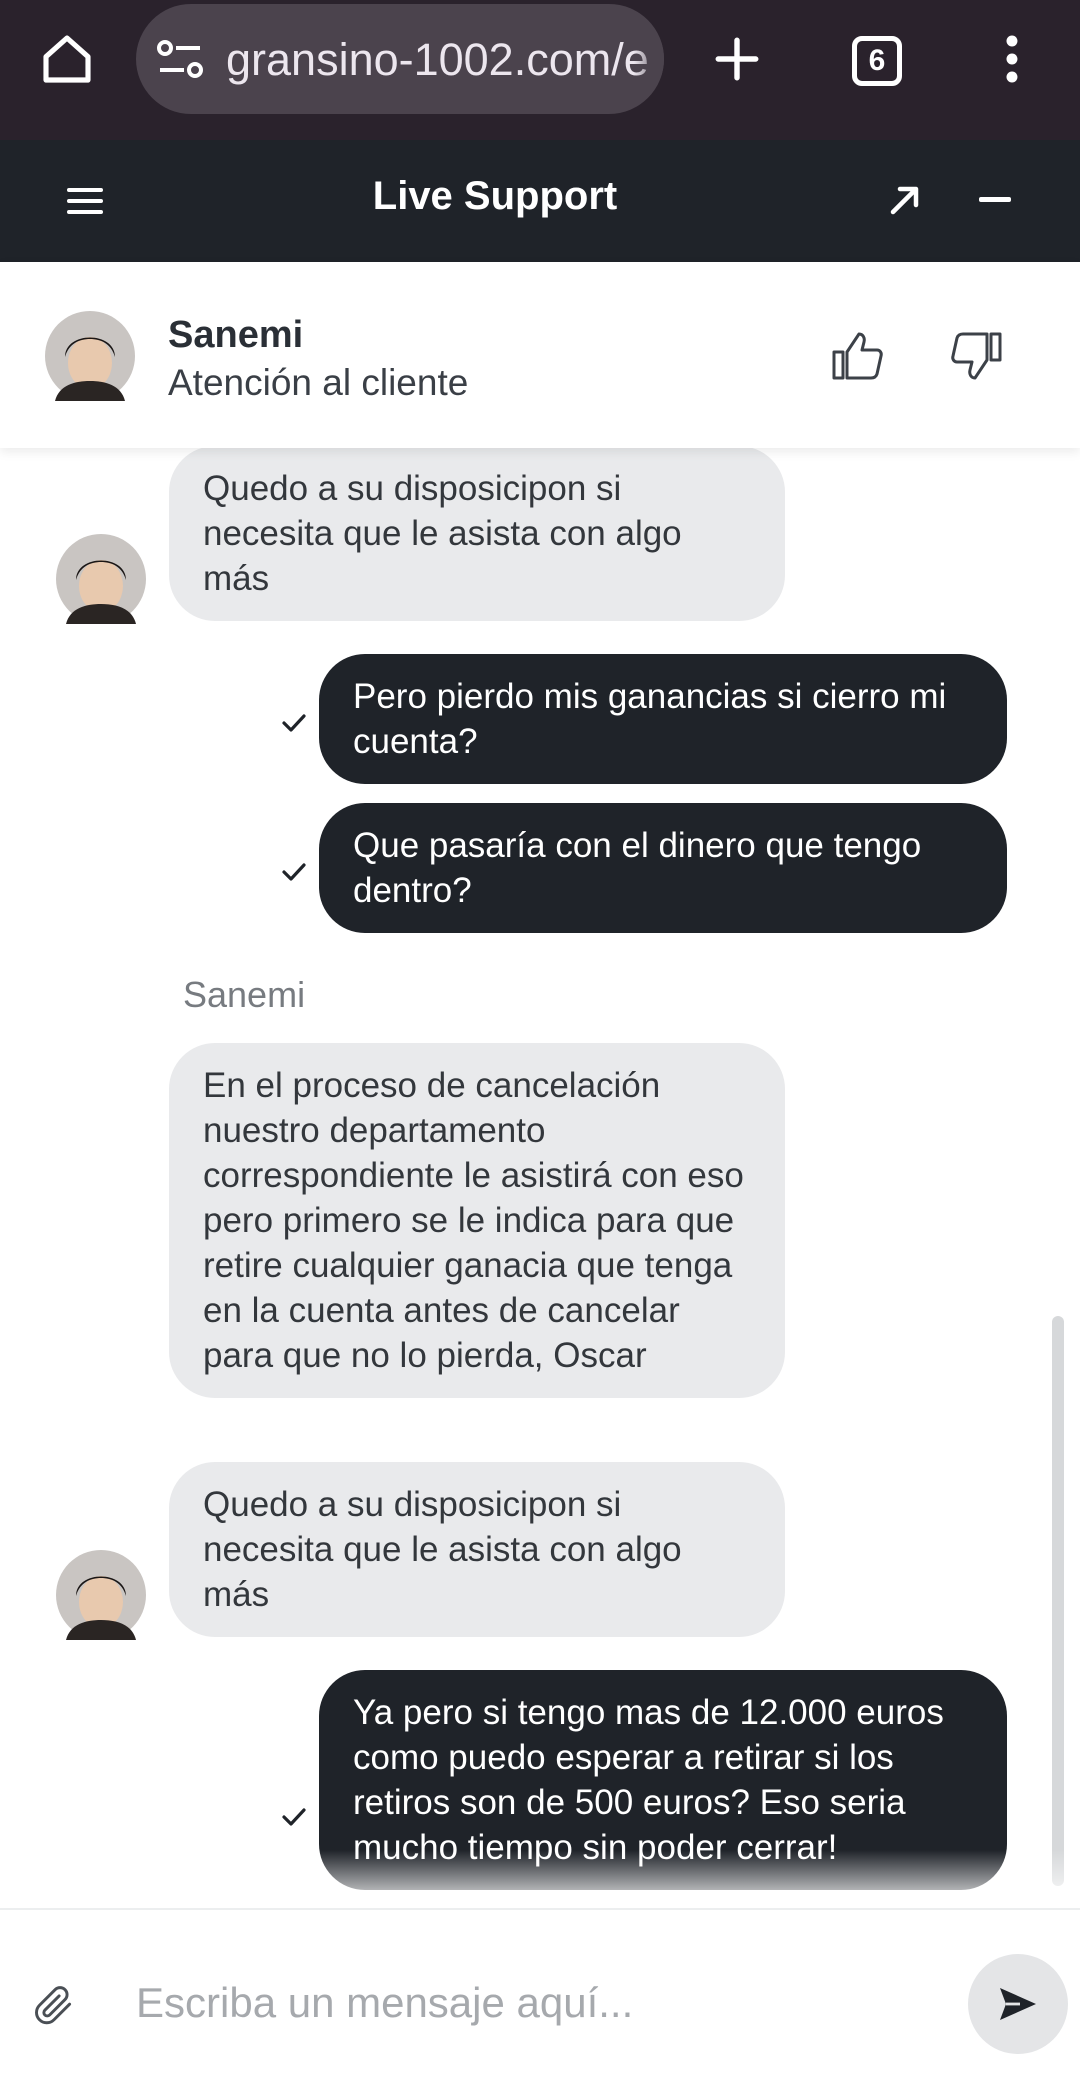  Describe the element at coordinates (181, 59) in the screenshot. I see `site-settings-icon` at that location.